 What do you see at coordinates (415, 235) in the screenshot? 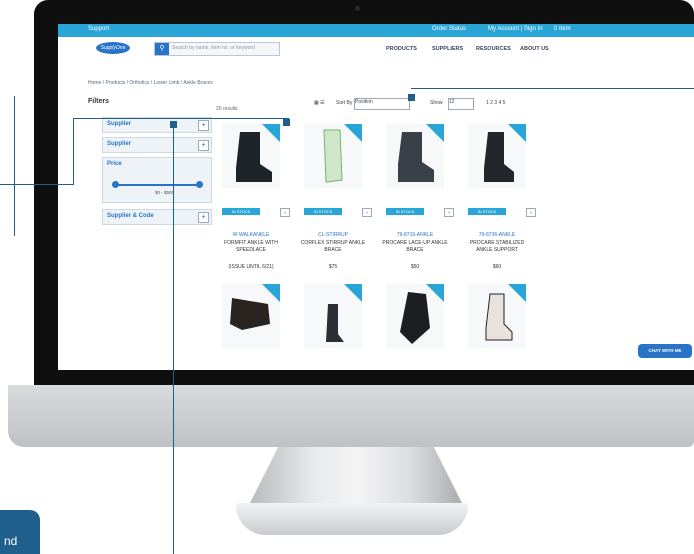
I see `product-code: 79-8715-ANKLE` at bounding box center [415, 235].